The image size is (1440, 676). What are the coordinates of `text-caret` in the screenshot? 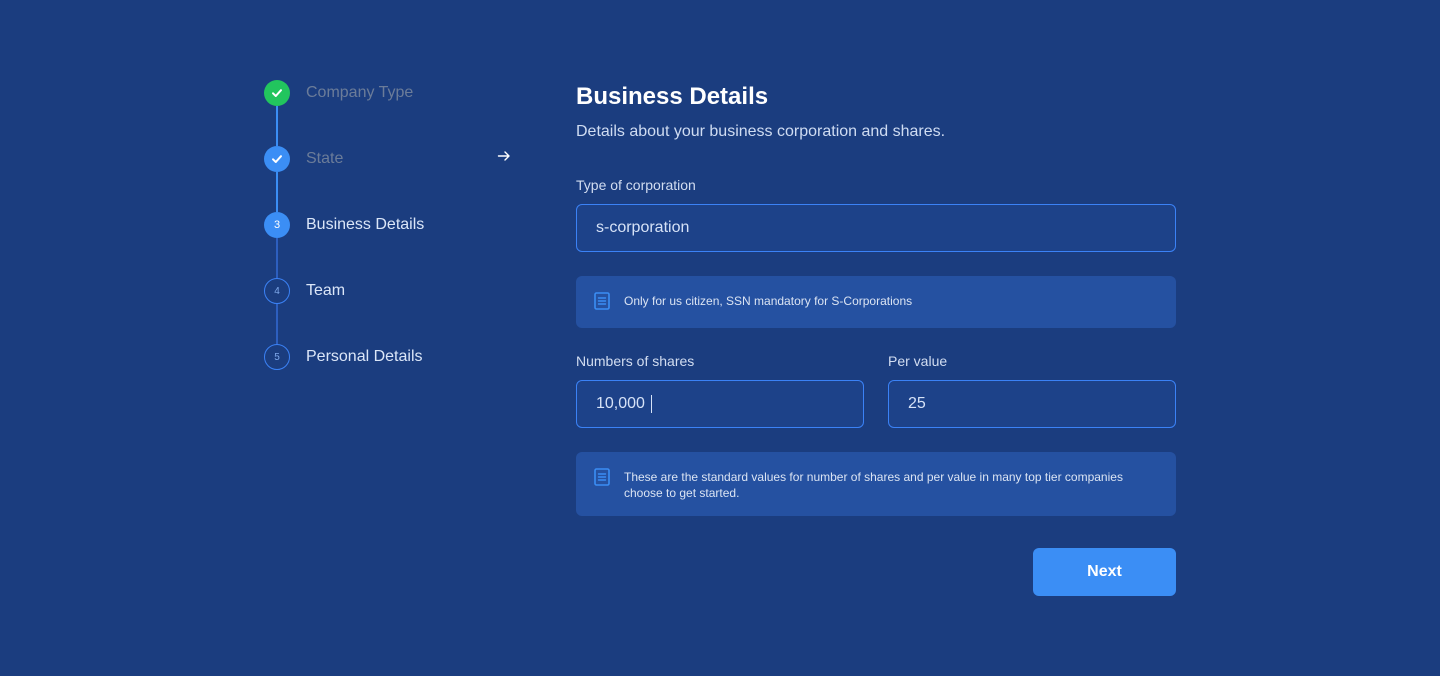 It's located at (651, 404).